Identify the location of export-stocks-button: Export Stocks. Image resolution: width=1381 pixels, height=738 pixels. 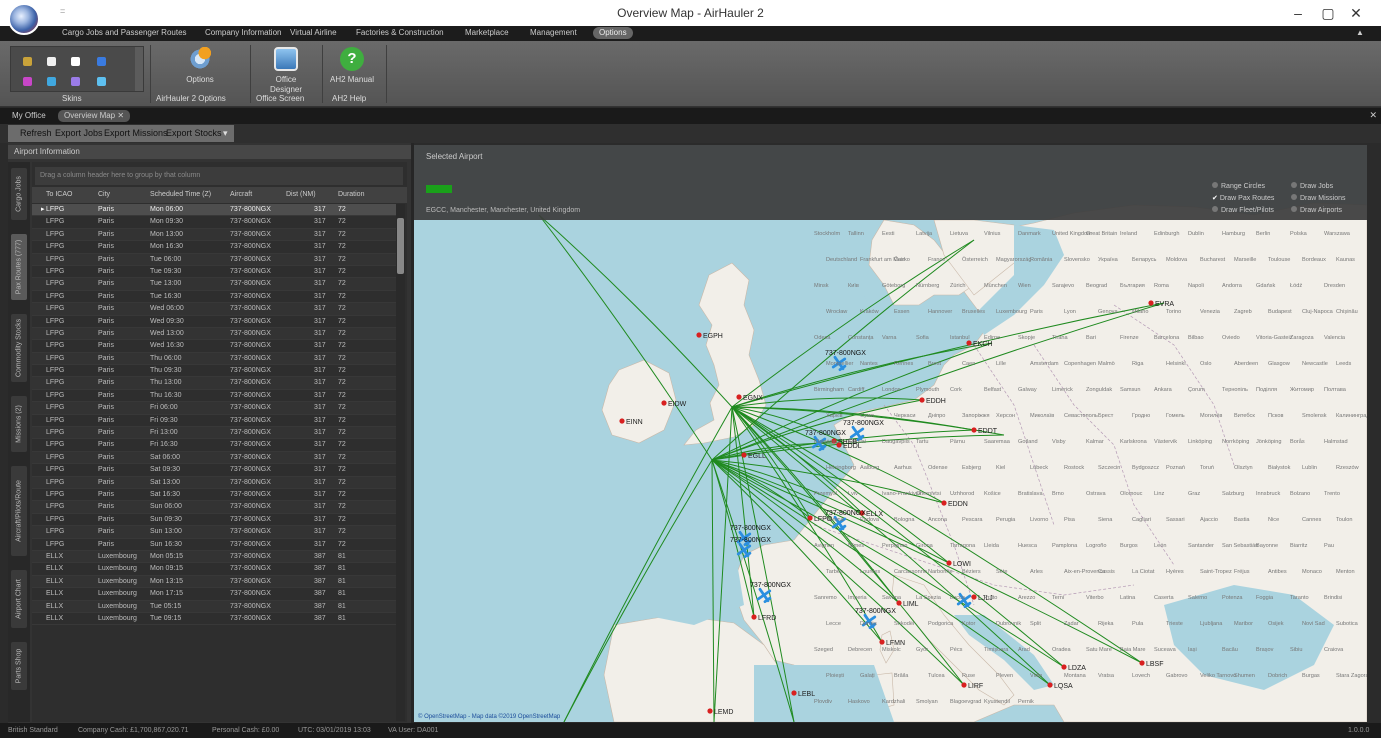
(194, 133).